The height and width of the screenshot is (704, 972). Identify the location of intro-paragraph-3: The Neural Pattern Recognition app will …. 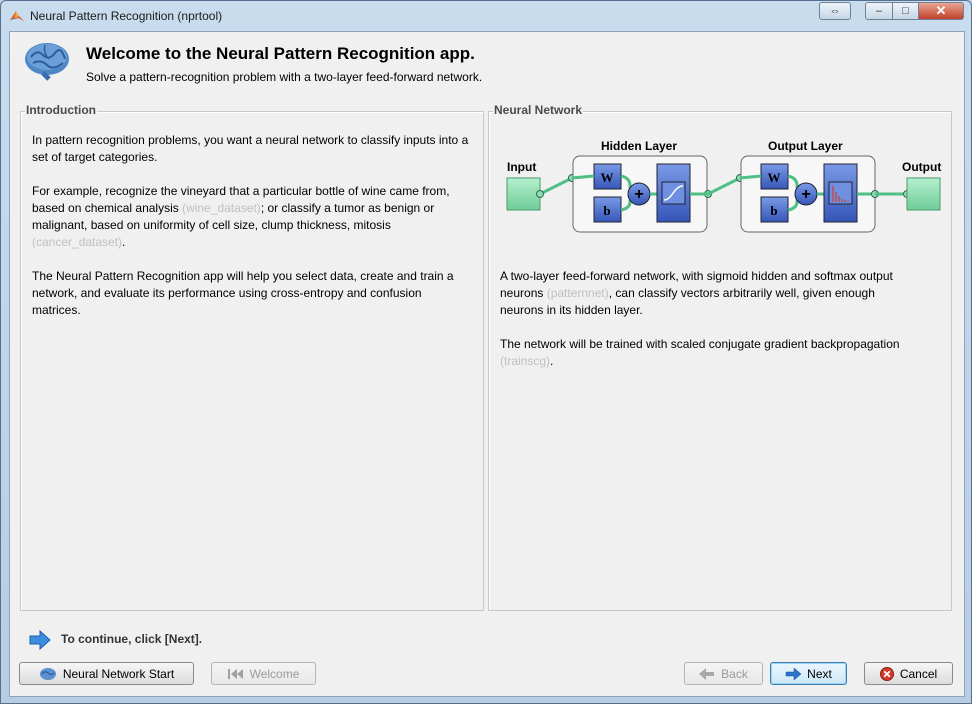
(243, 293).